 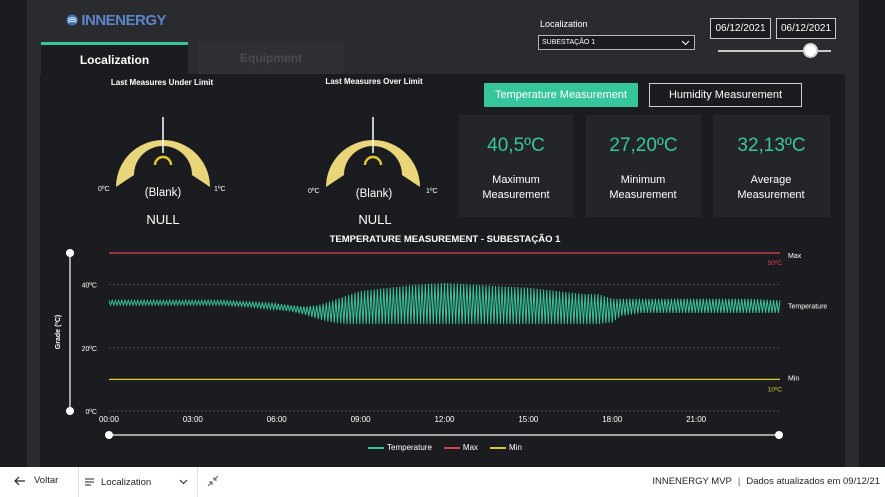 I want to click on page-navigator: Localization, so click(x=138, y=482).